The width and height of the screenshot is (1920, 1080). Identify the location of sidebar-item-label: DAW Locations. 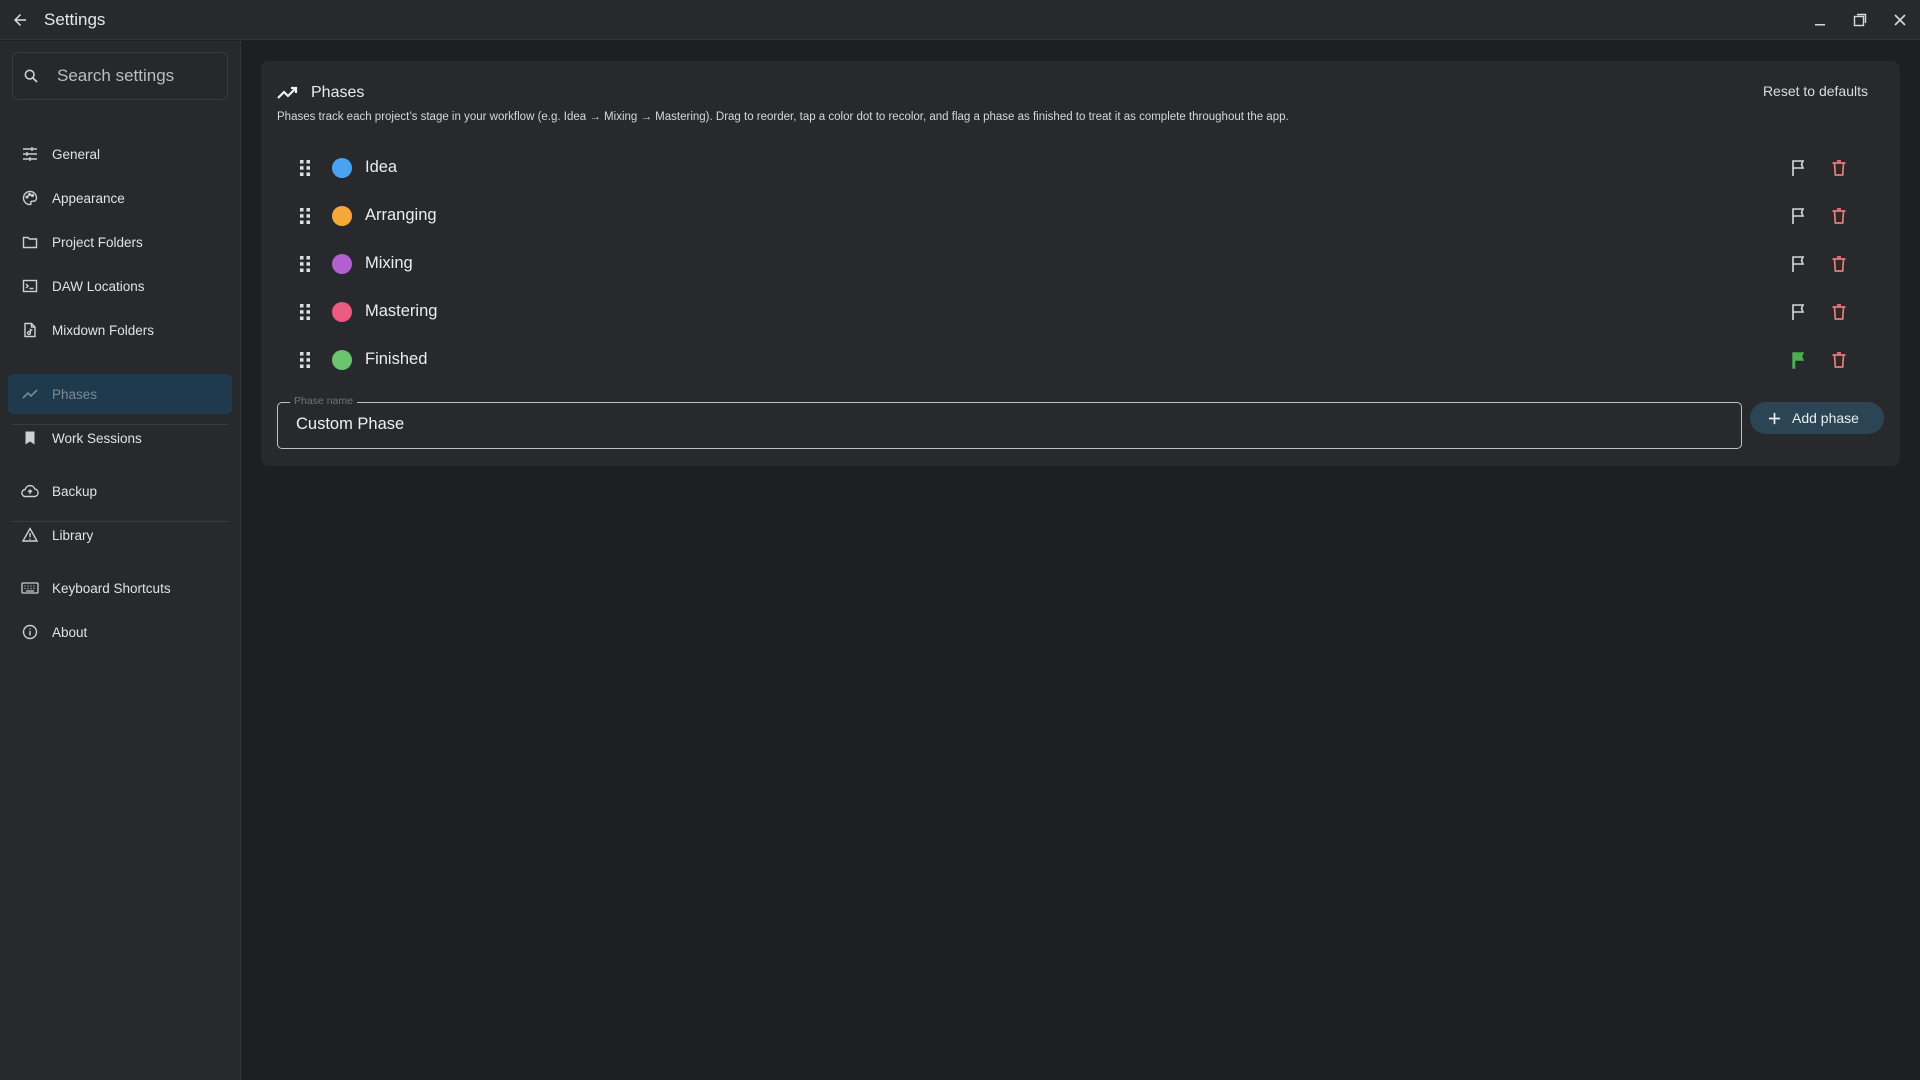
(98, 286).